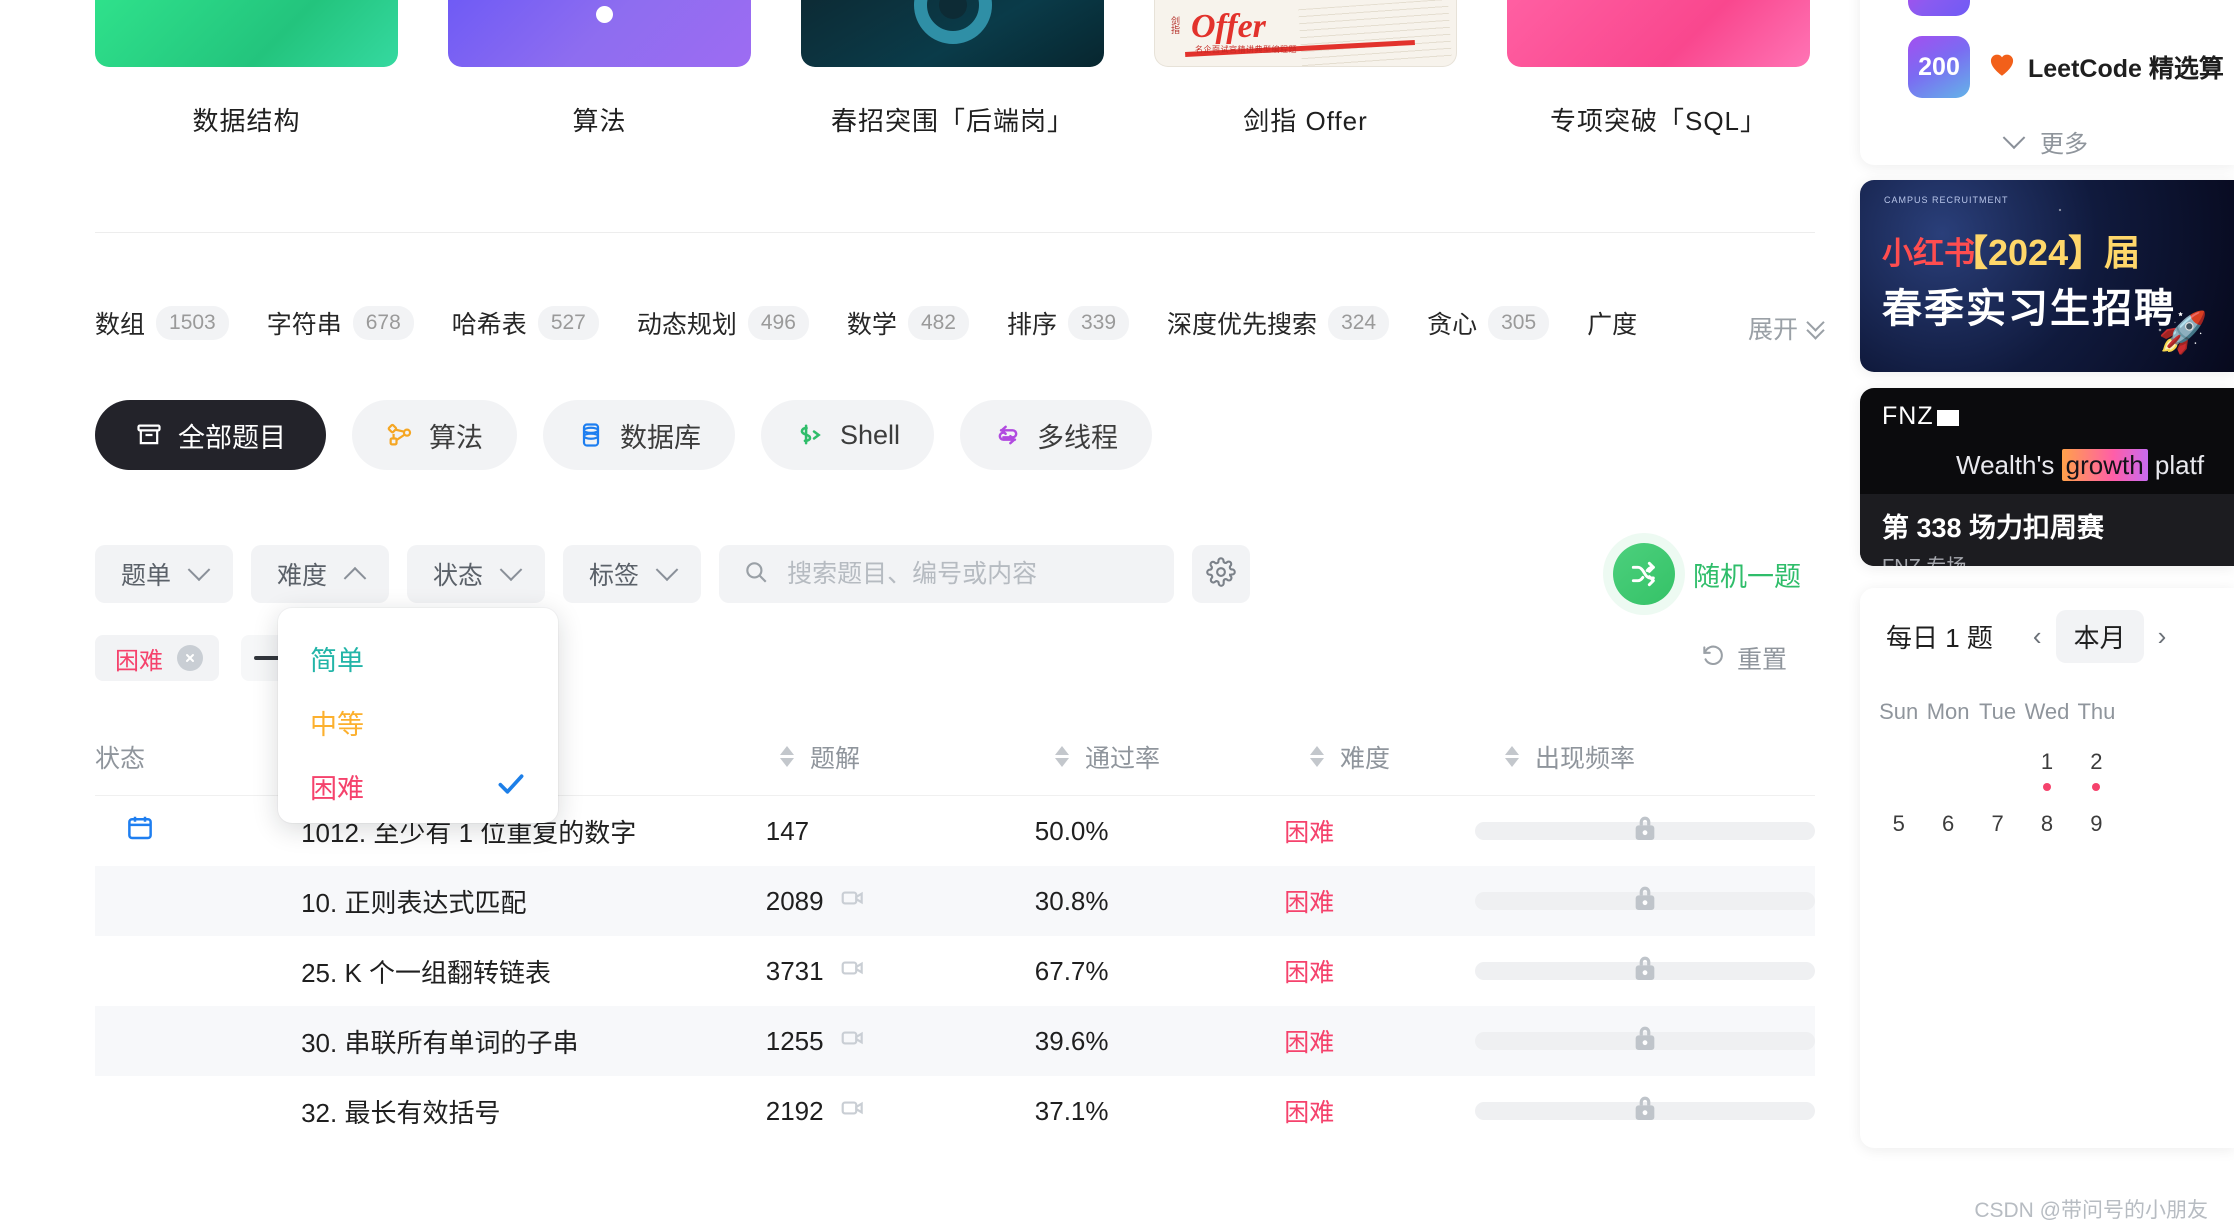 Image resolution: width=2234 pixels, height=1230 pixels. What do you see at coordinates (955, 971) in the screenshot?
I see `table-row: 25. K 个一组翻转链表 3731 67.7% 困难` at bounding box center [955, 971].